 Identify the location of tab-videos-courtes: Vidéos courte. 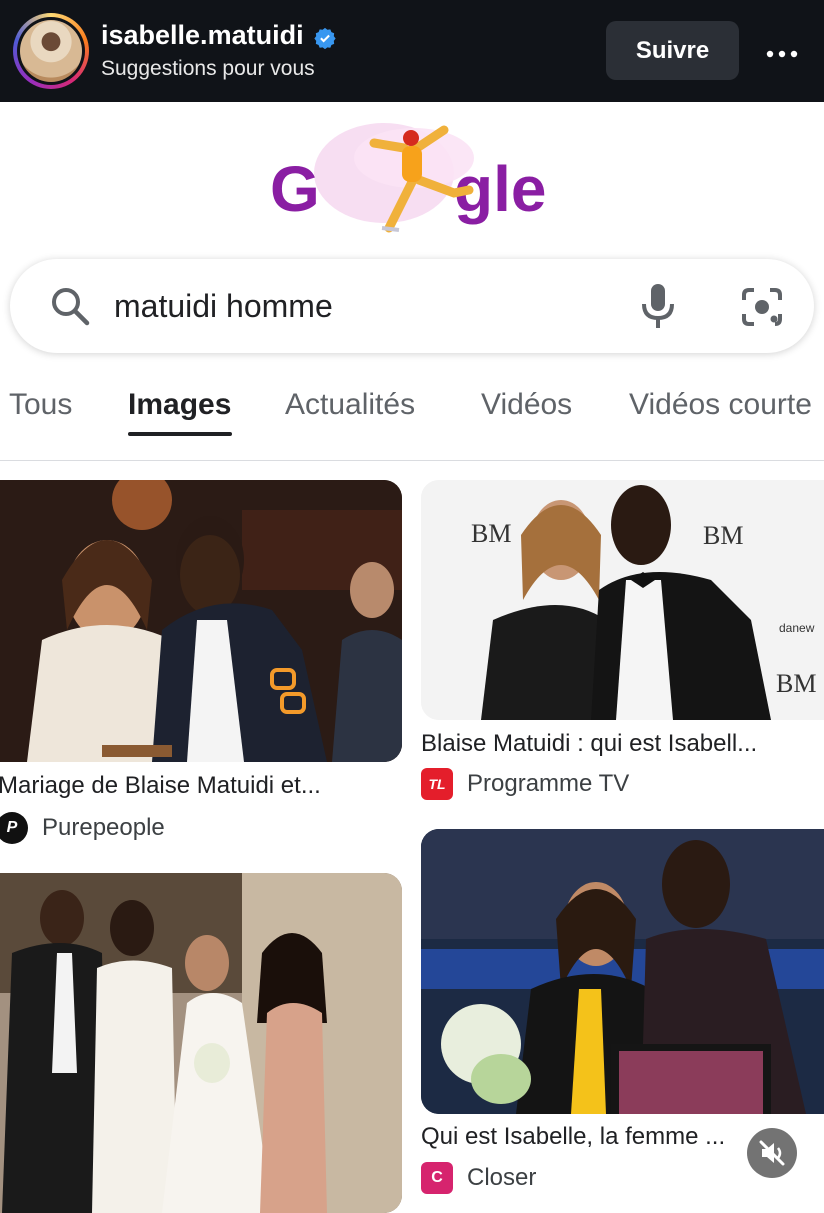
(720, 408).